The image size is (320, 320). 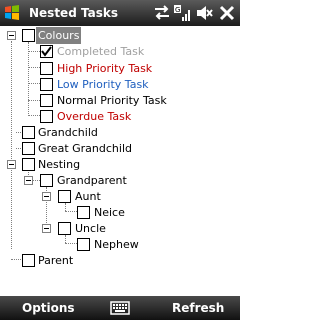 I want to click on completed-task-checkbox, so click(x=46, y=51).